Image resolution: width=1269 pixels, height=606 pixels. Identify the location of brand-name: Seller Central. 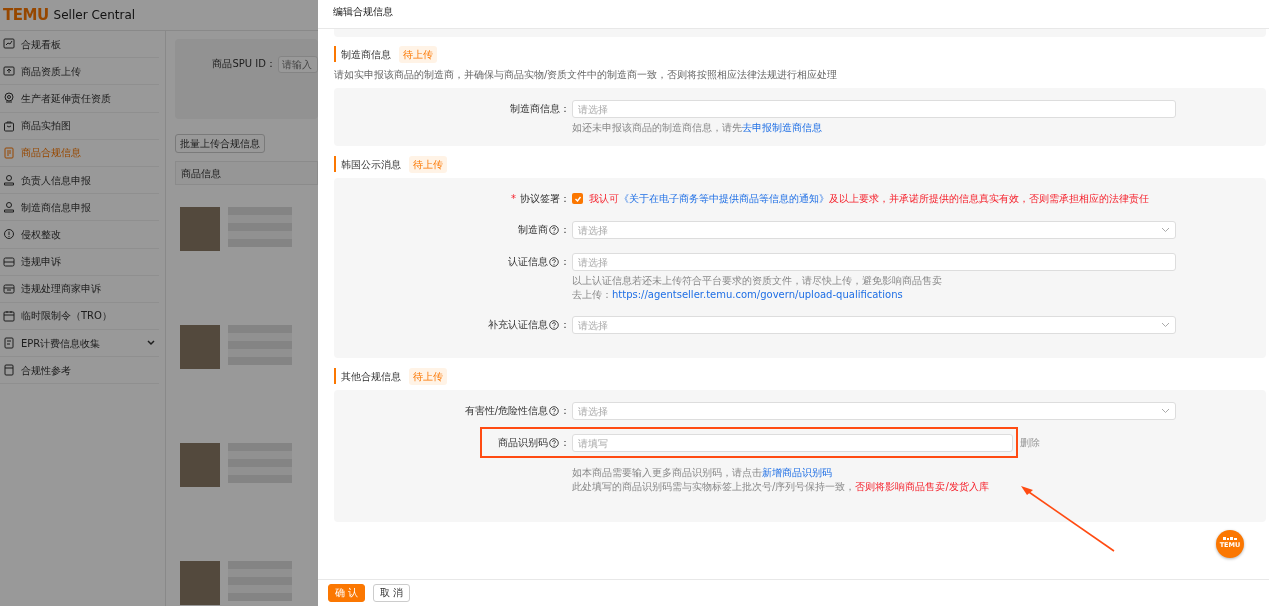
(94, 15).